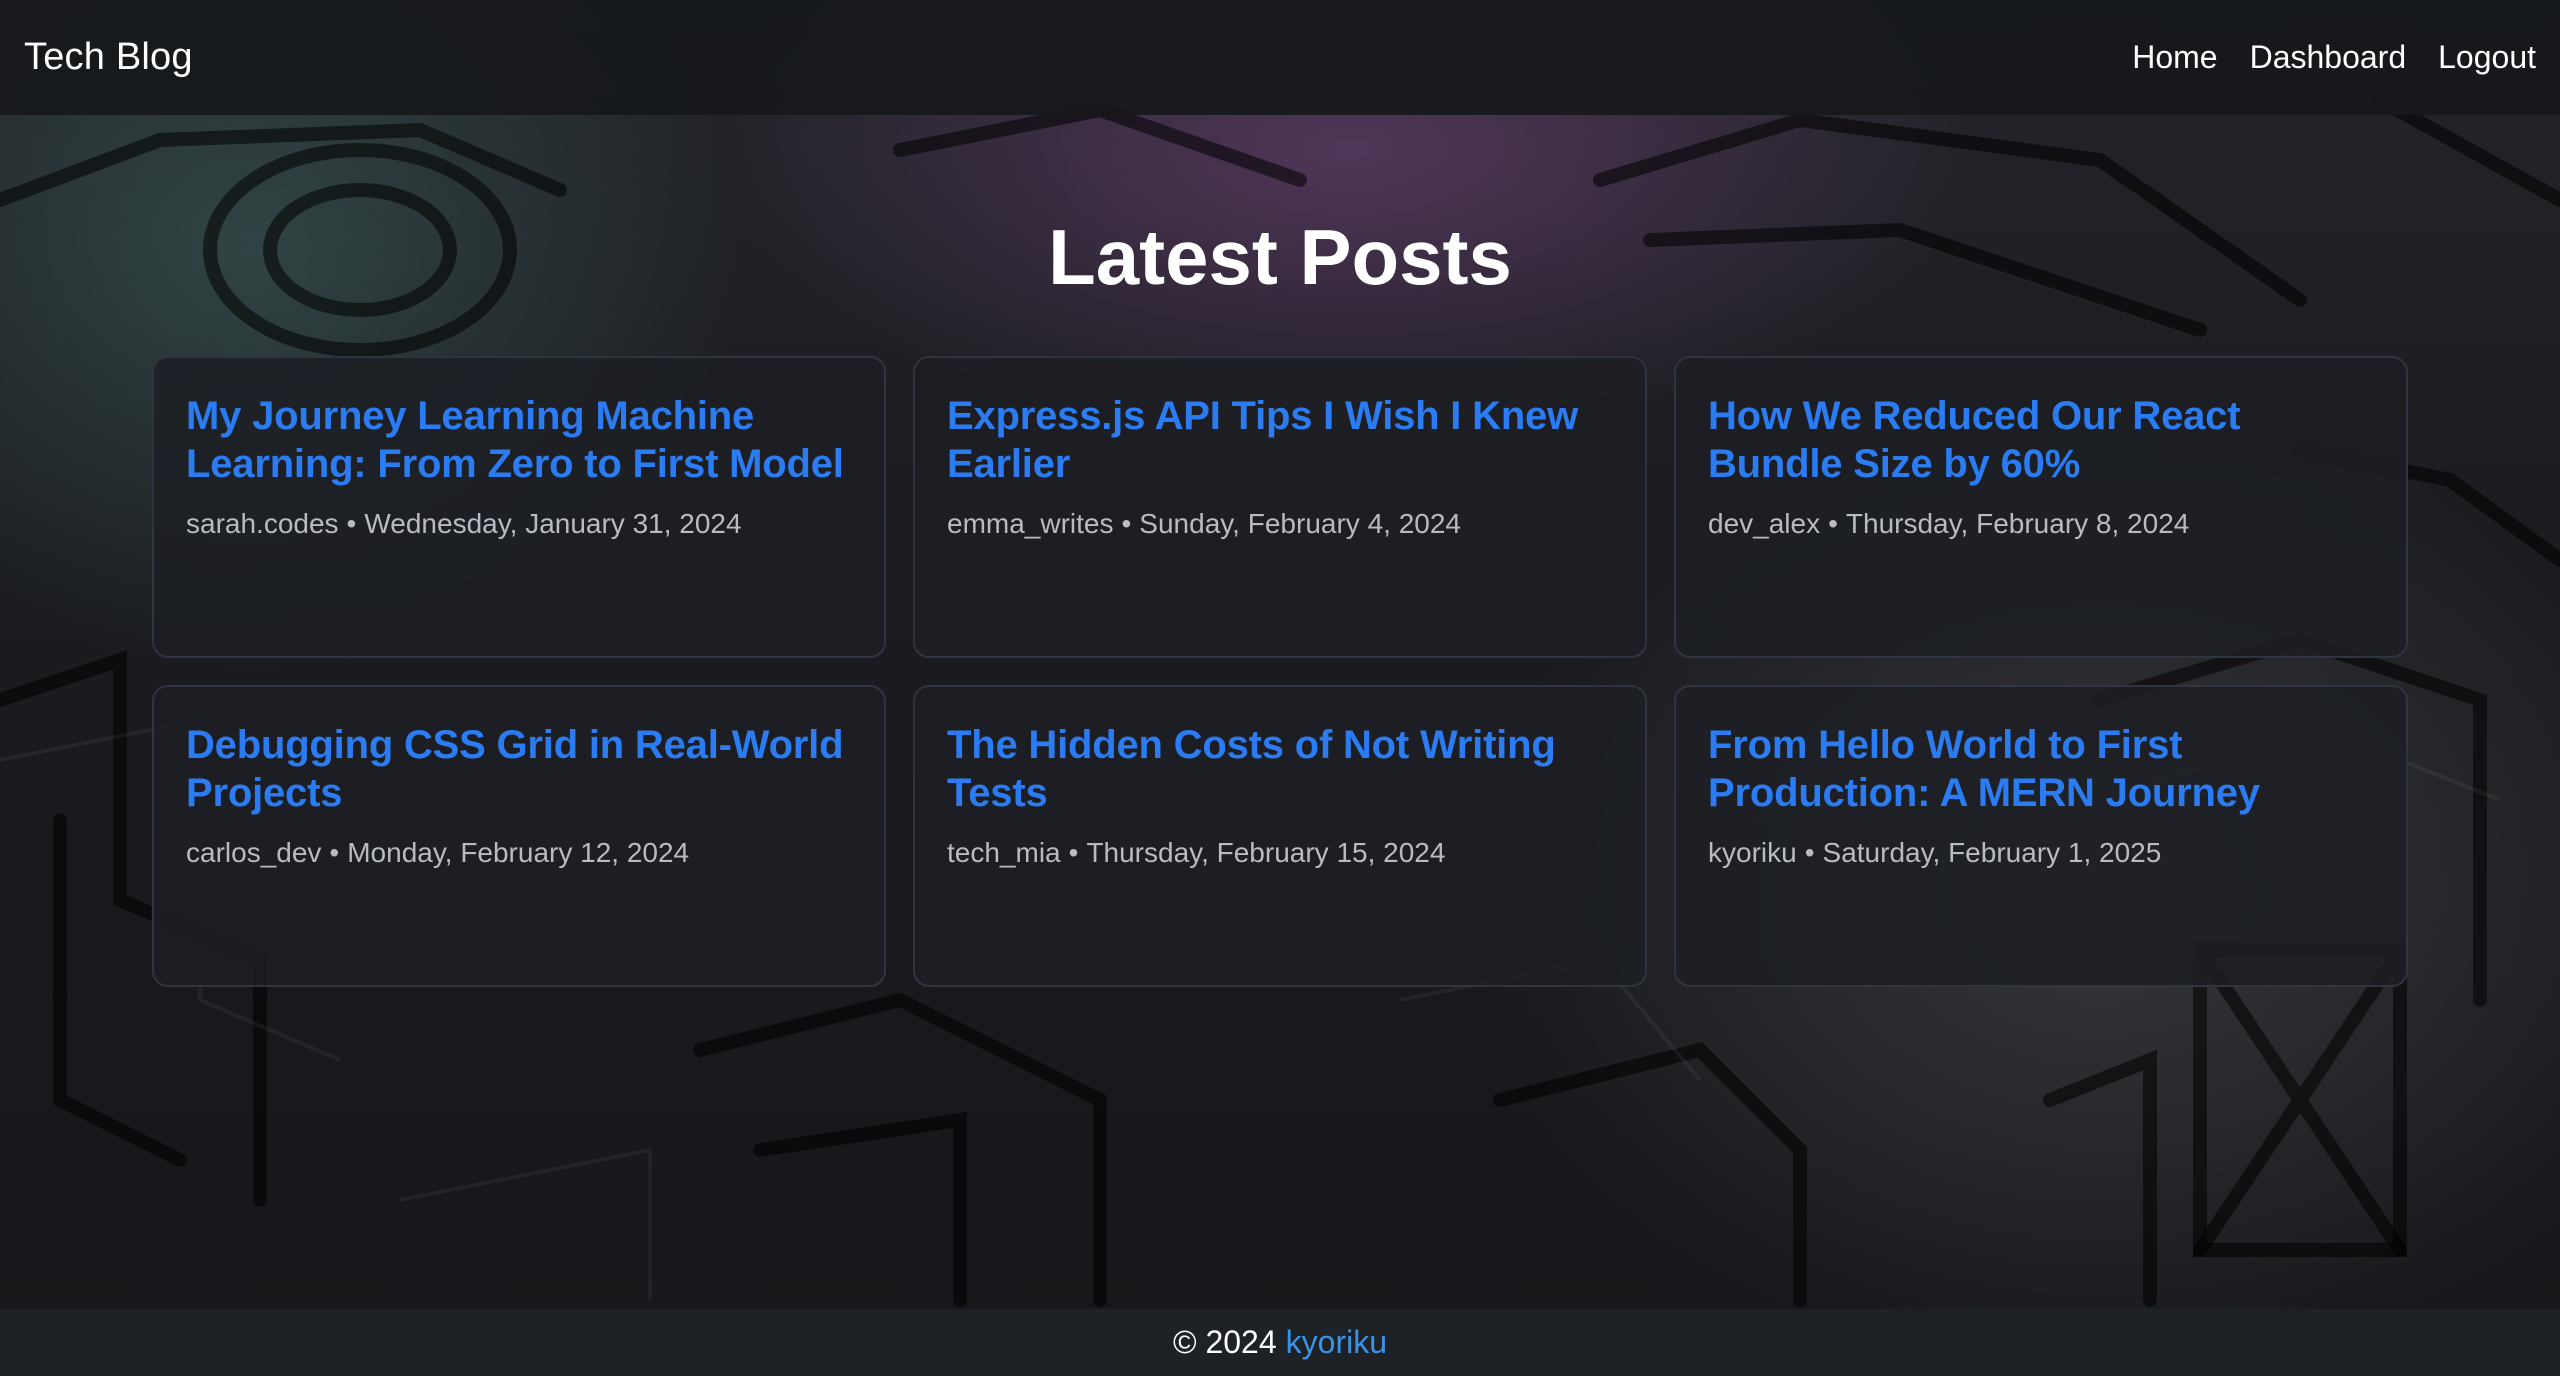  Describe the element at coordinates (262, 523) in the screenshot. I see `post-author: sarah.codes` at that location.